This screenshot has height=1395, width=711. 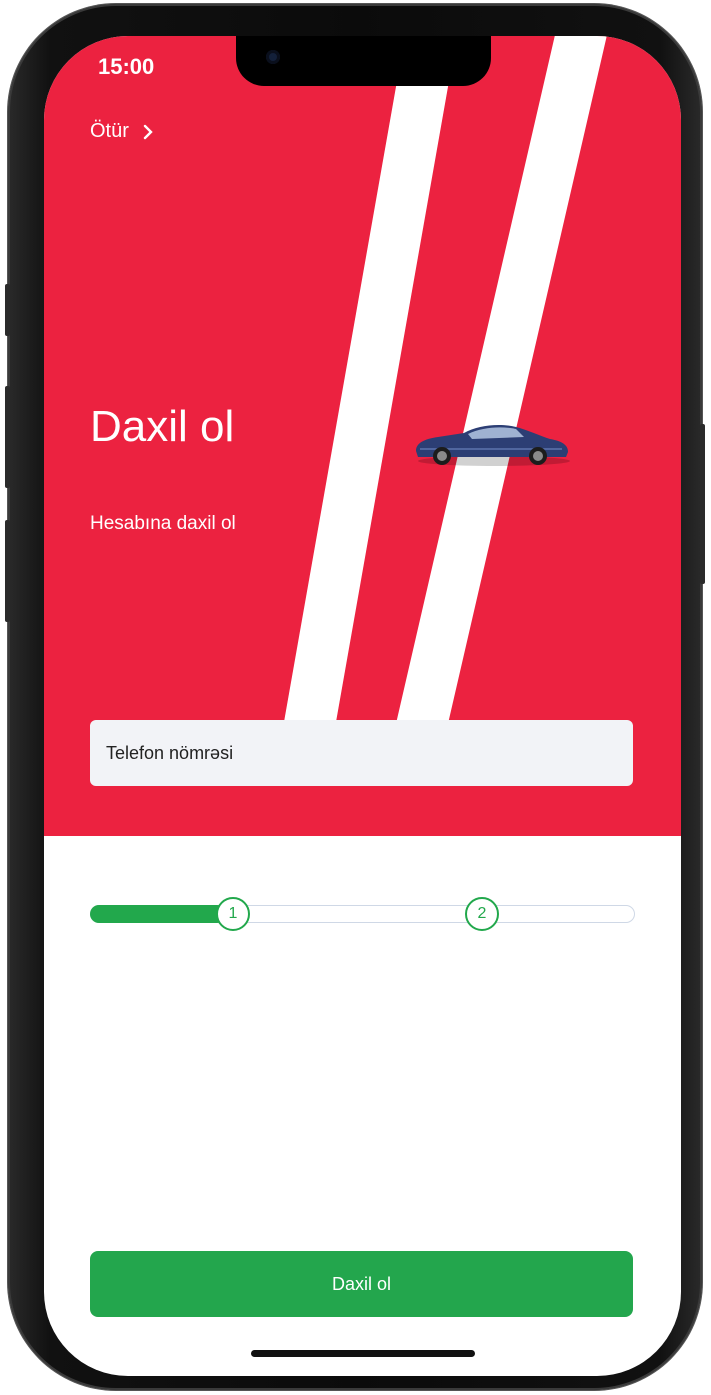 I want to click on power-button, so click(x=702, y=504).